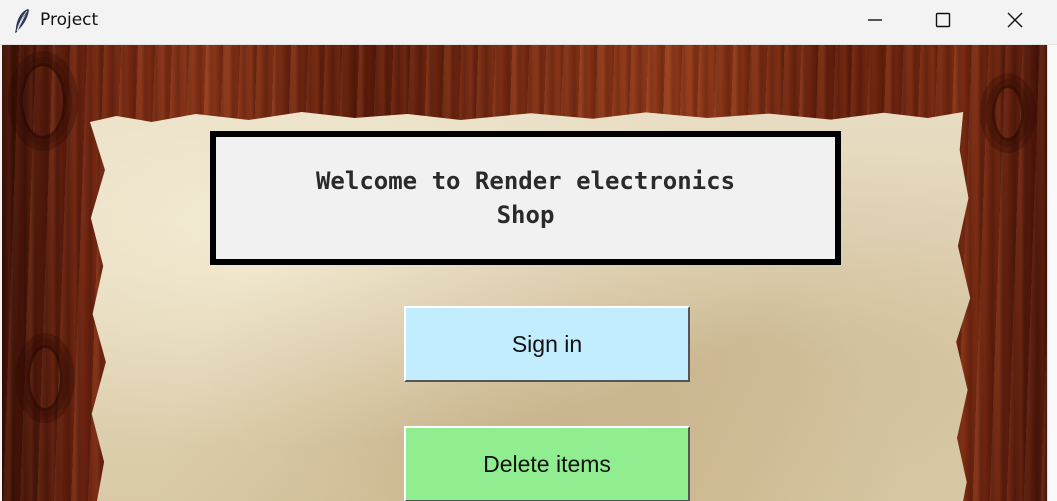 The width and height of the screenshot is (1057, 501). I want to click on maximize-button, so click(943, 22).